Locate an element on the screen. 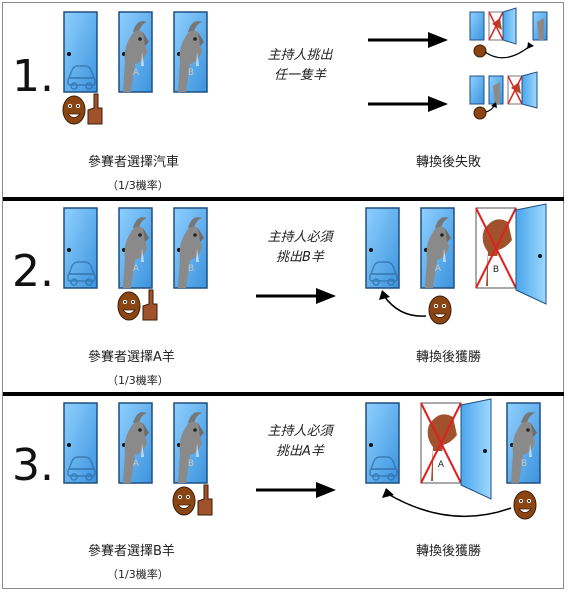 This screenshot has height=592, width=568. row-2-door-car is located at coordinates (80, 248).